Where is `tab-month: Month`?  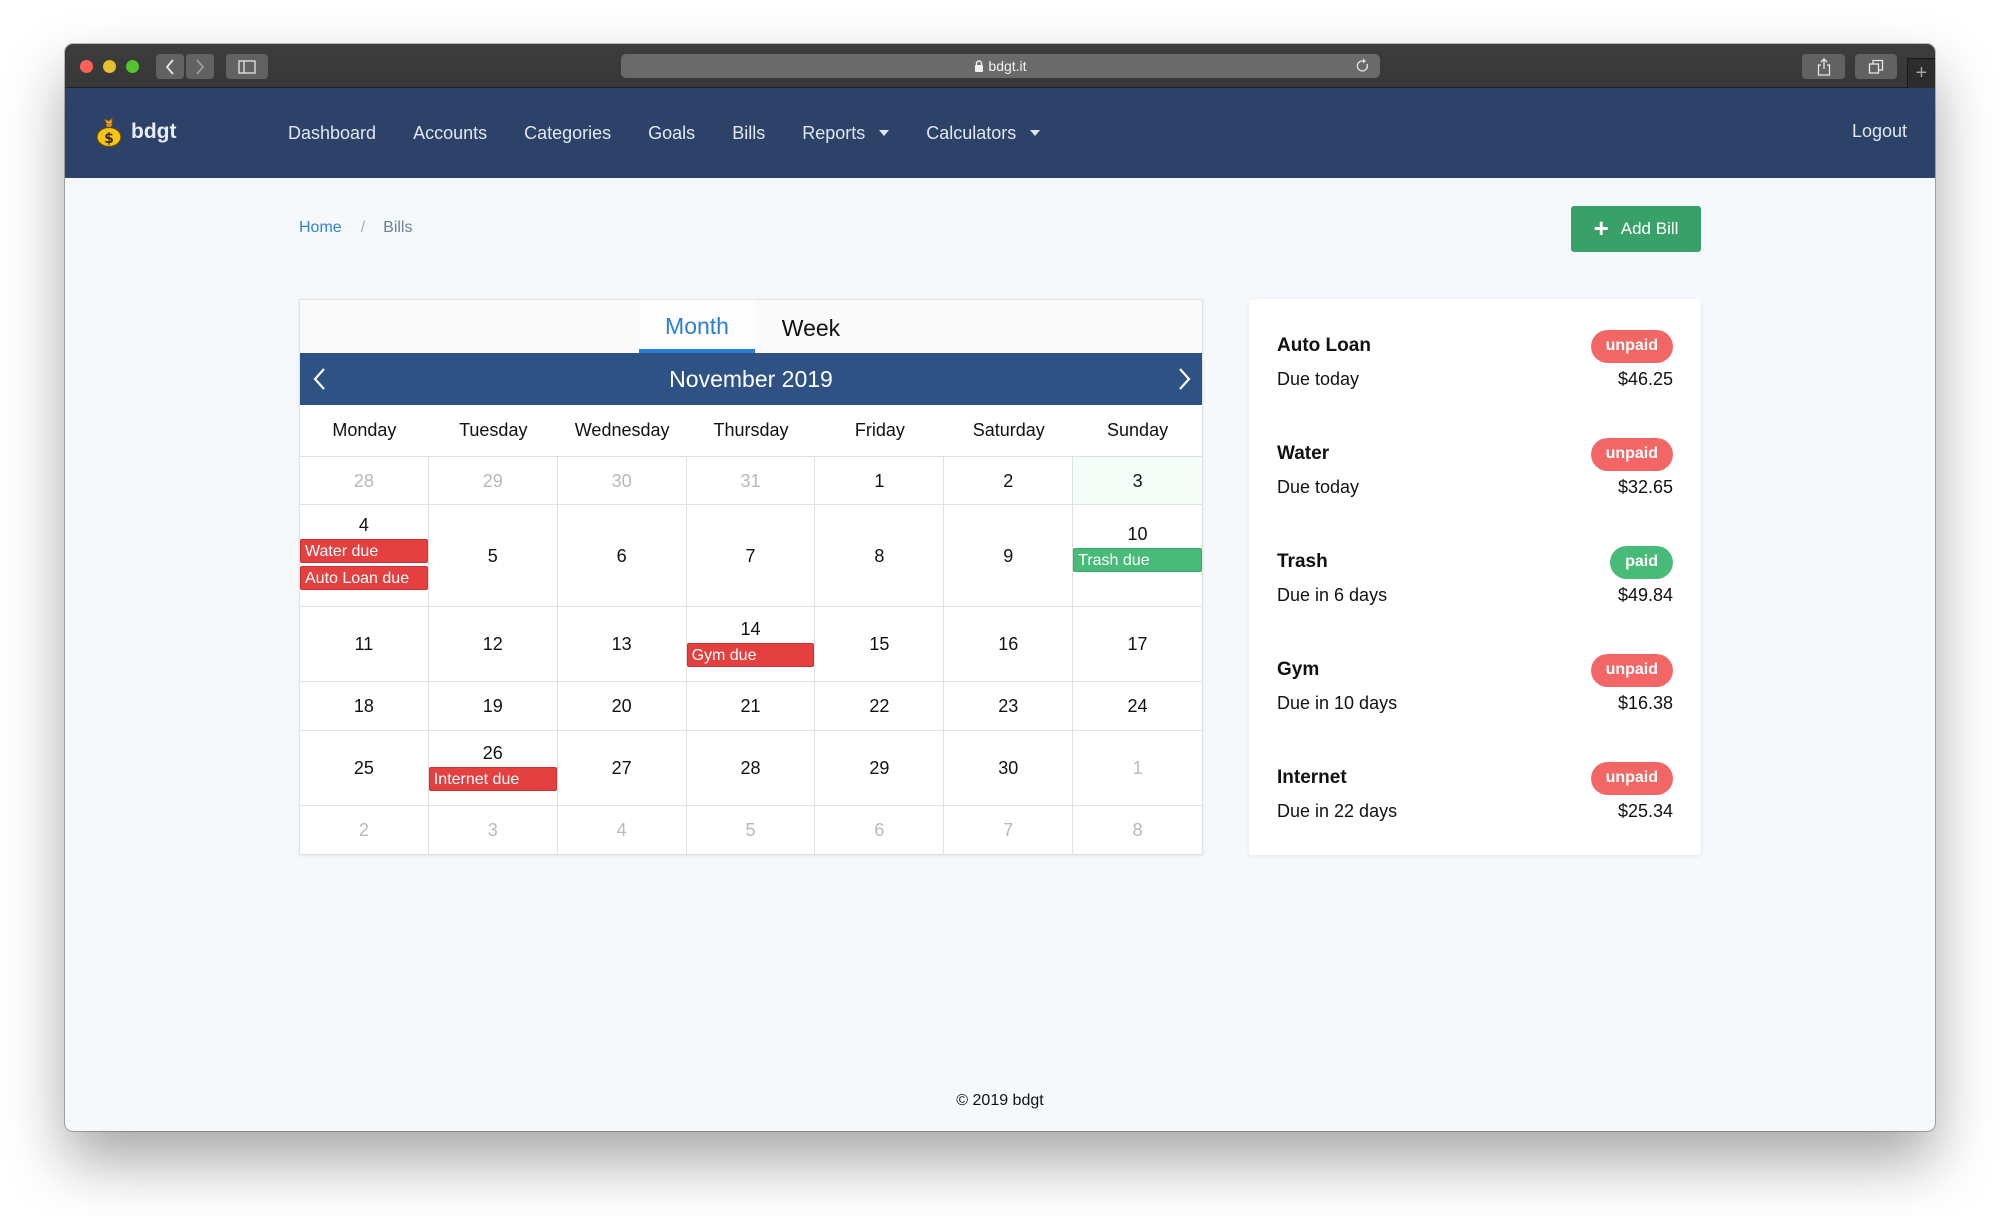
tab-month: Month is located at coordinates (697, 326).